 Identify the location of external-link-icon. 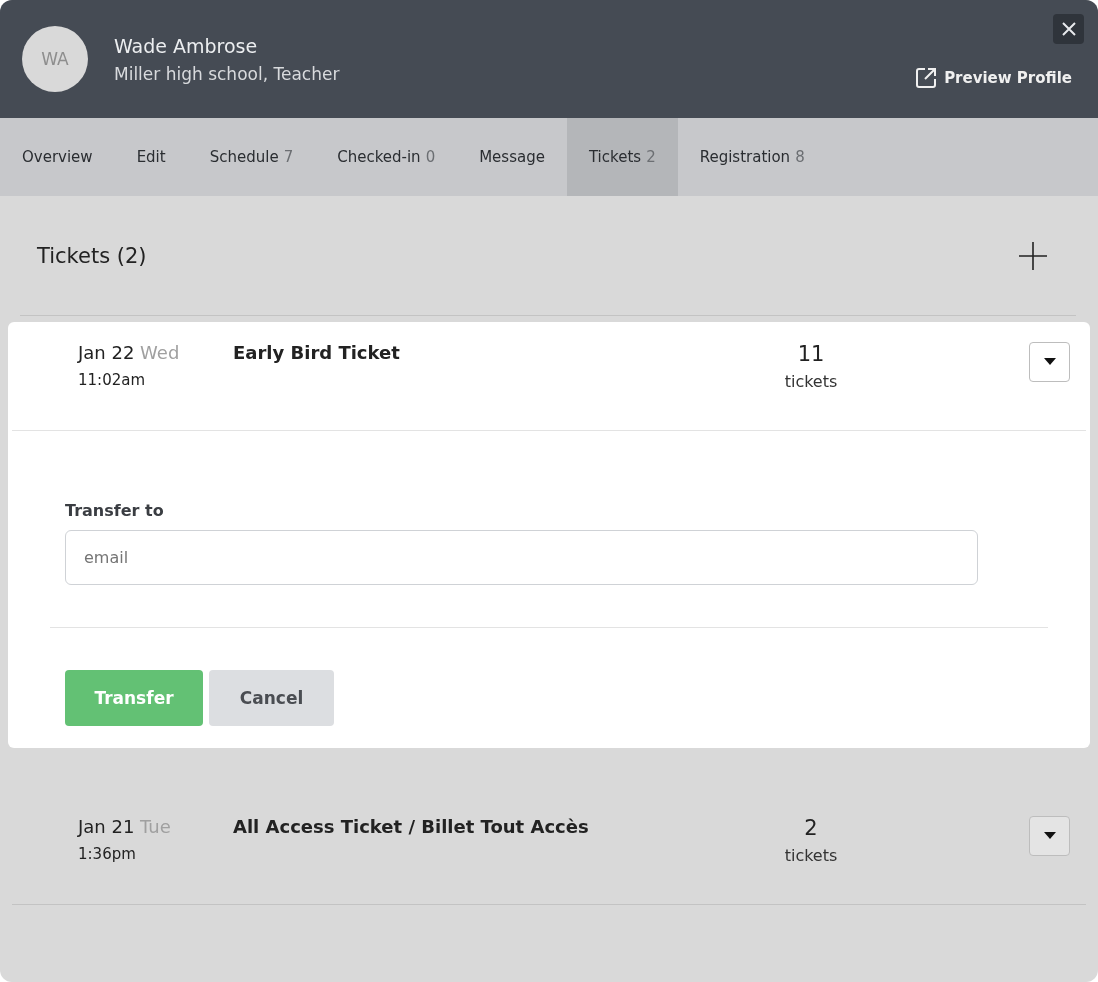
(926, 78).